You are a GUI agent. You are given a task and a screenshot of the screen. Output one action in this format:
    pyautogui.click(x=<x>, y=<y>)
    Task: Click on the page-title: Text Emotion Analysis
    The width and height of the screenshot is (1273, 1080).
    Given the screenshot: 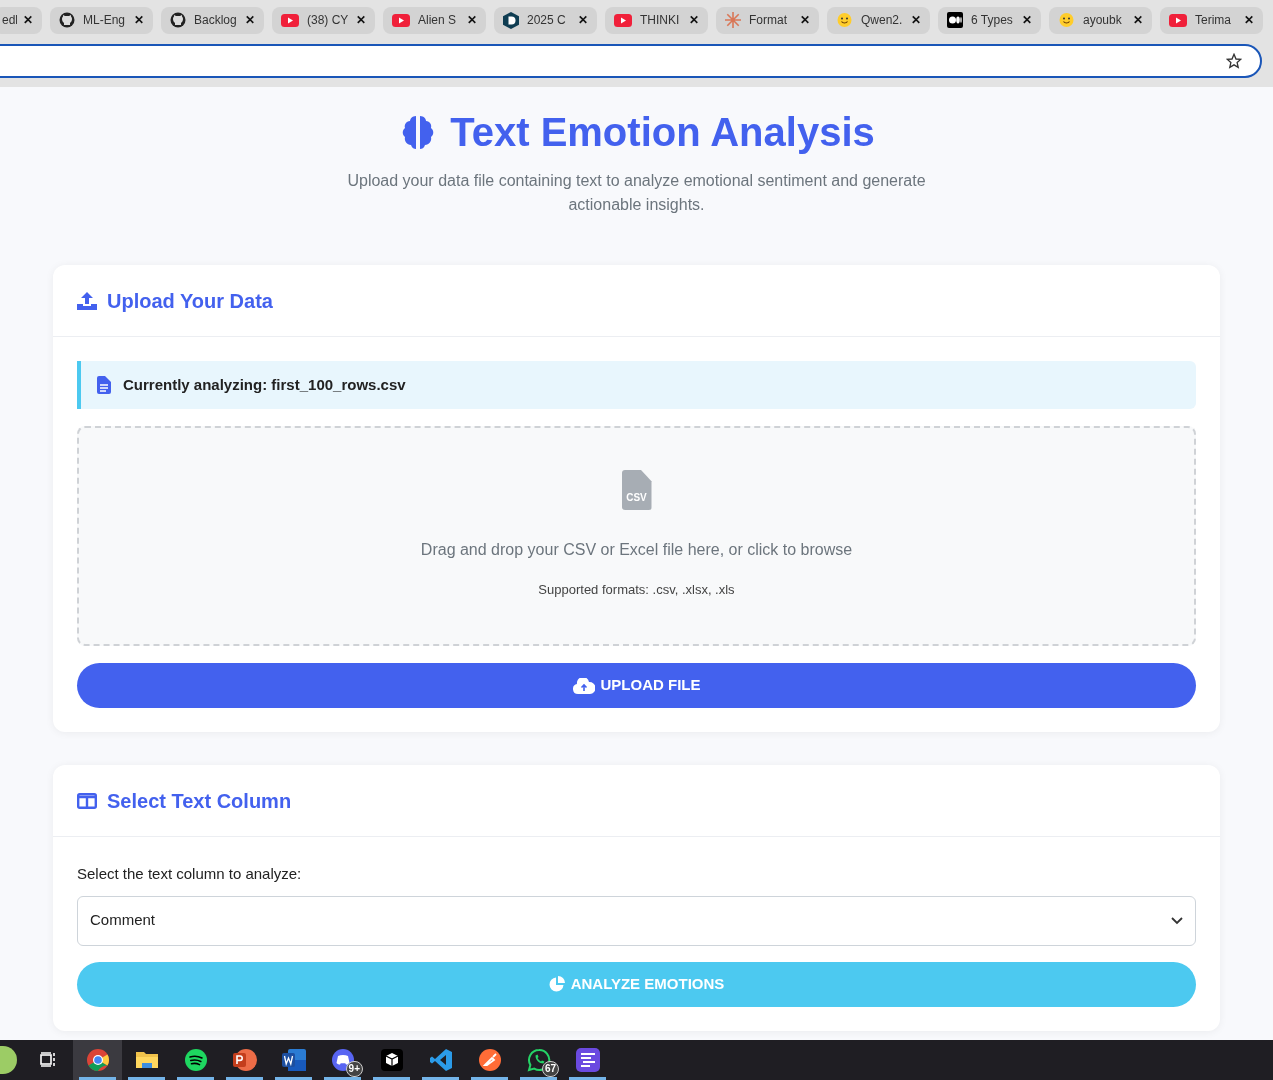 What is the action you would take?
    pyautogui.click(x=662, y=132)
    